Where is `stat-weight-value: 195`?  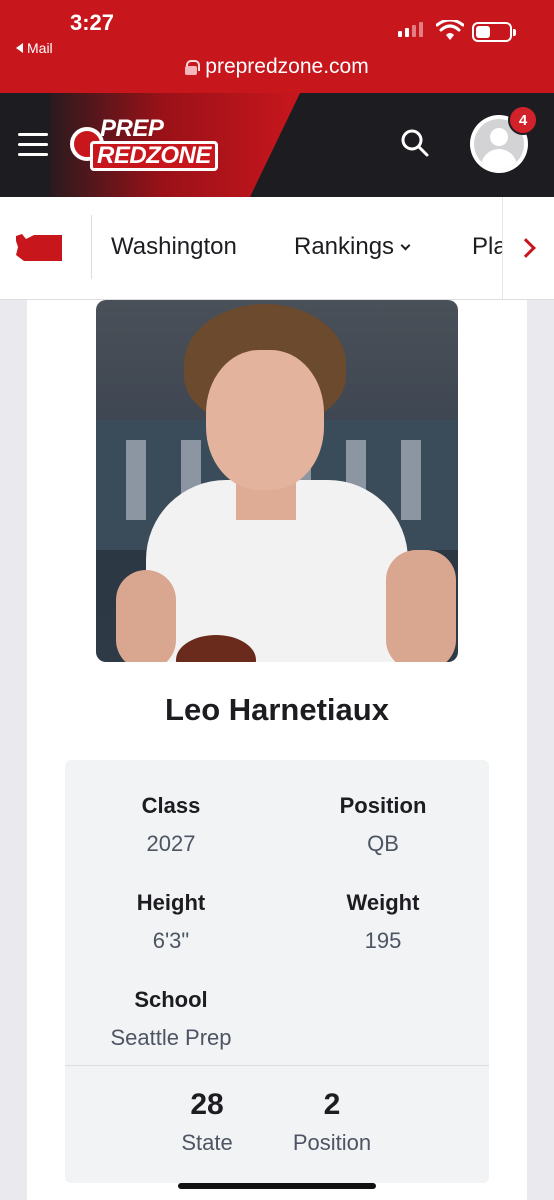
stat-weight-value: 195 is located at coordinates (383, 940).